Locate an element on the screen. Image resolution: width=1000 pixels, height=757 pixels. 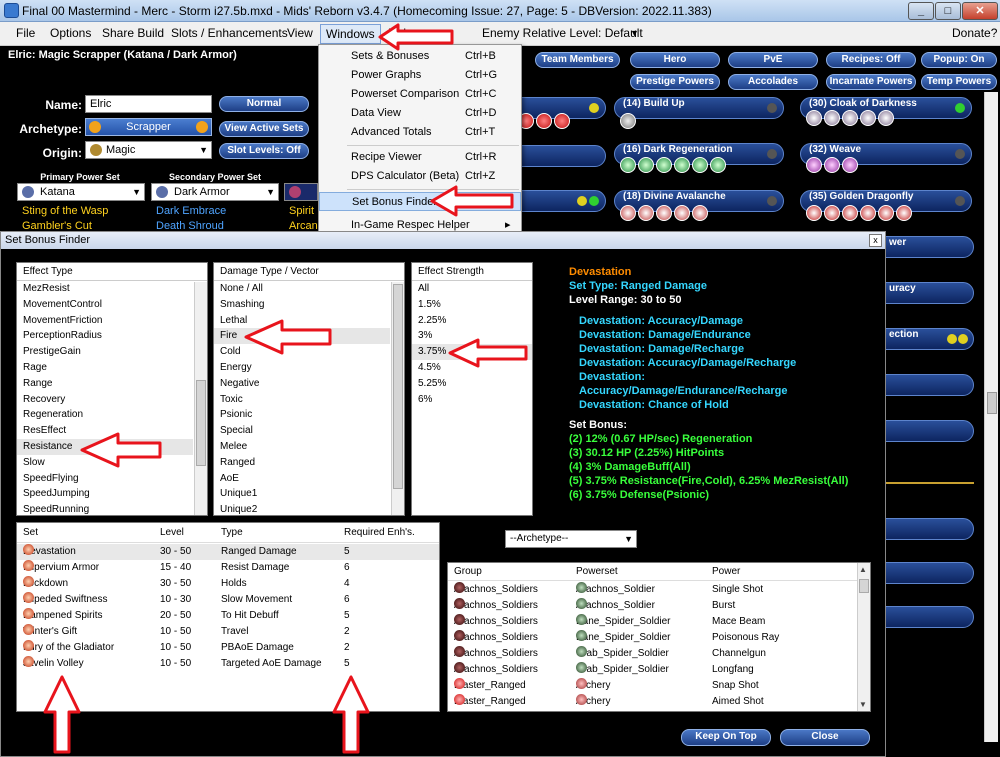
arrow-strength is located at coordinates (488, 353).